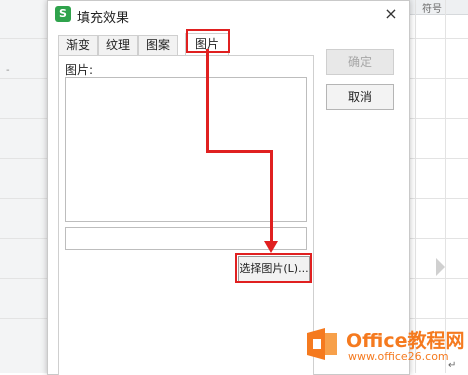  What do you see at coordinates (228, 15) in the screenshot?
I see `dialog-titlebar: S 填充效果 ×` at bounding box center [228, 15].